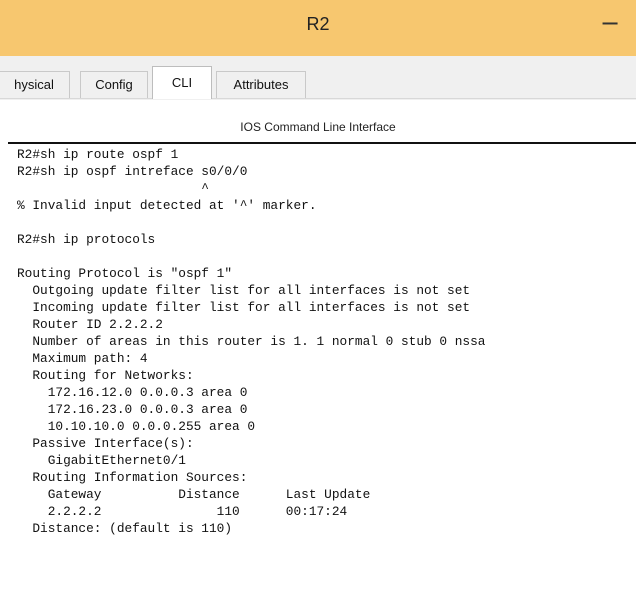 The height and width of the screenshot is (591, 636). I want to click on cli-line: 2.2.2.2 110 00:17:24, so click(182, 511).